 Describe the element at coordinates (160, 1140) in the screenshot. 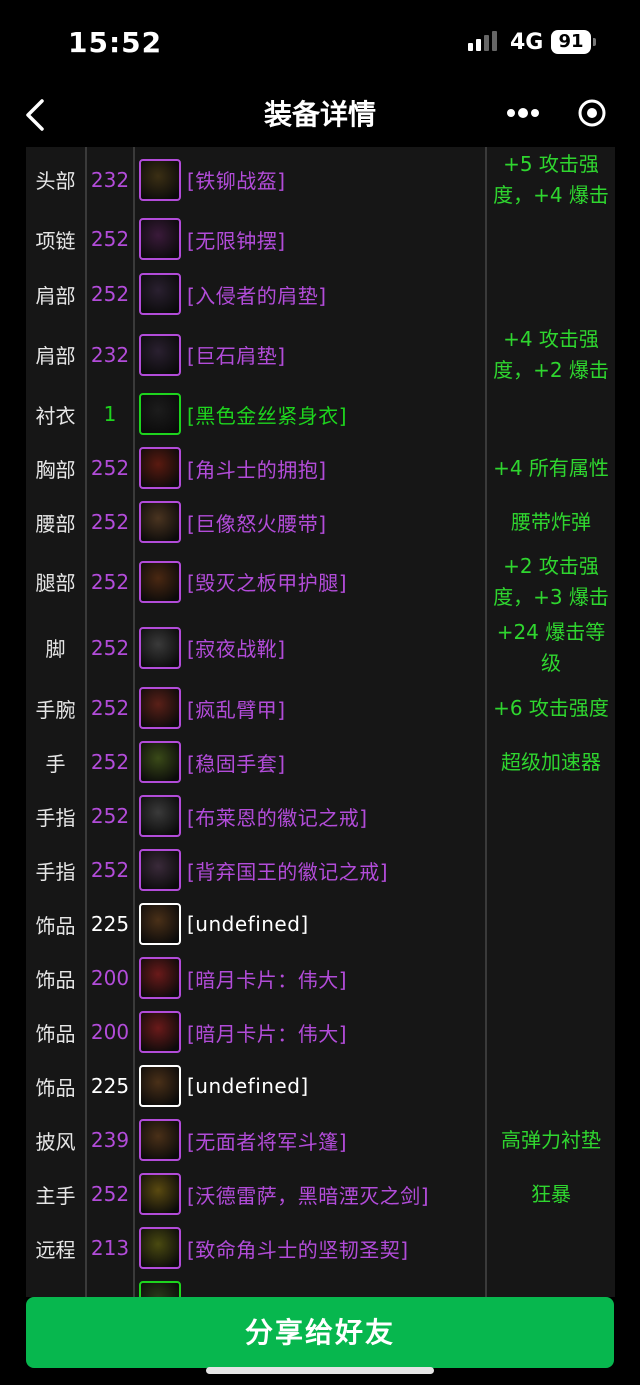

I see `cloak-icon` at that location.